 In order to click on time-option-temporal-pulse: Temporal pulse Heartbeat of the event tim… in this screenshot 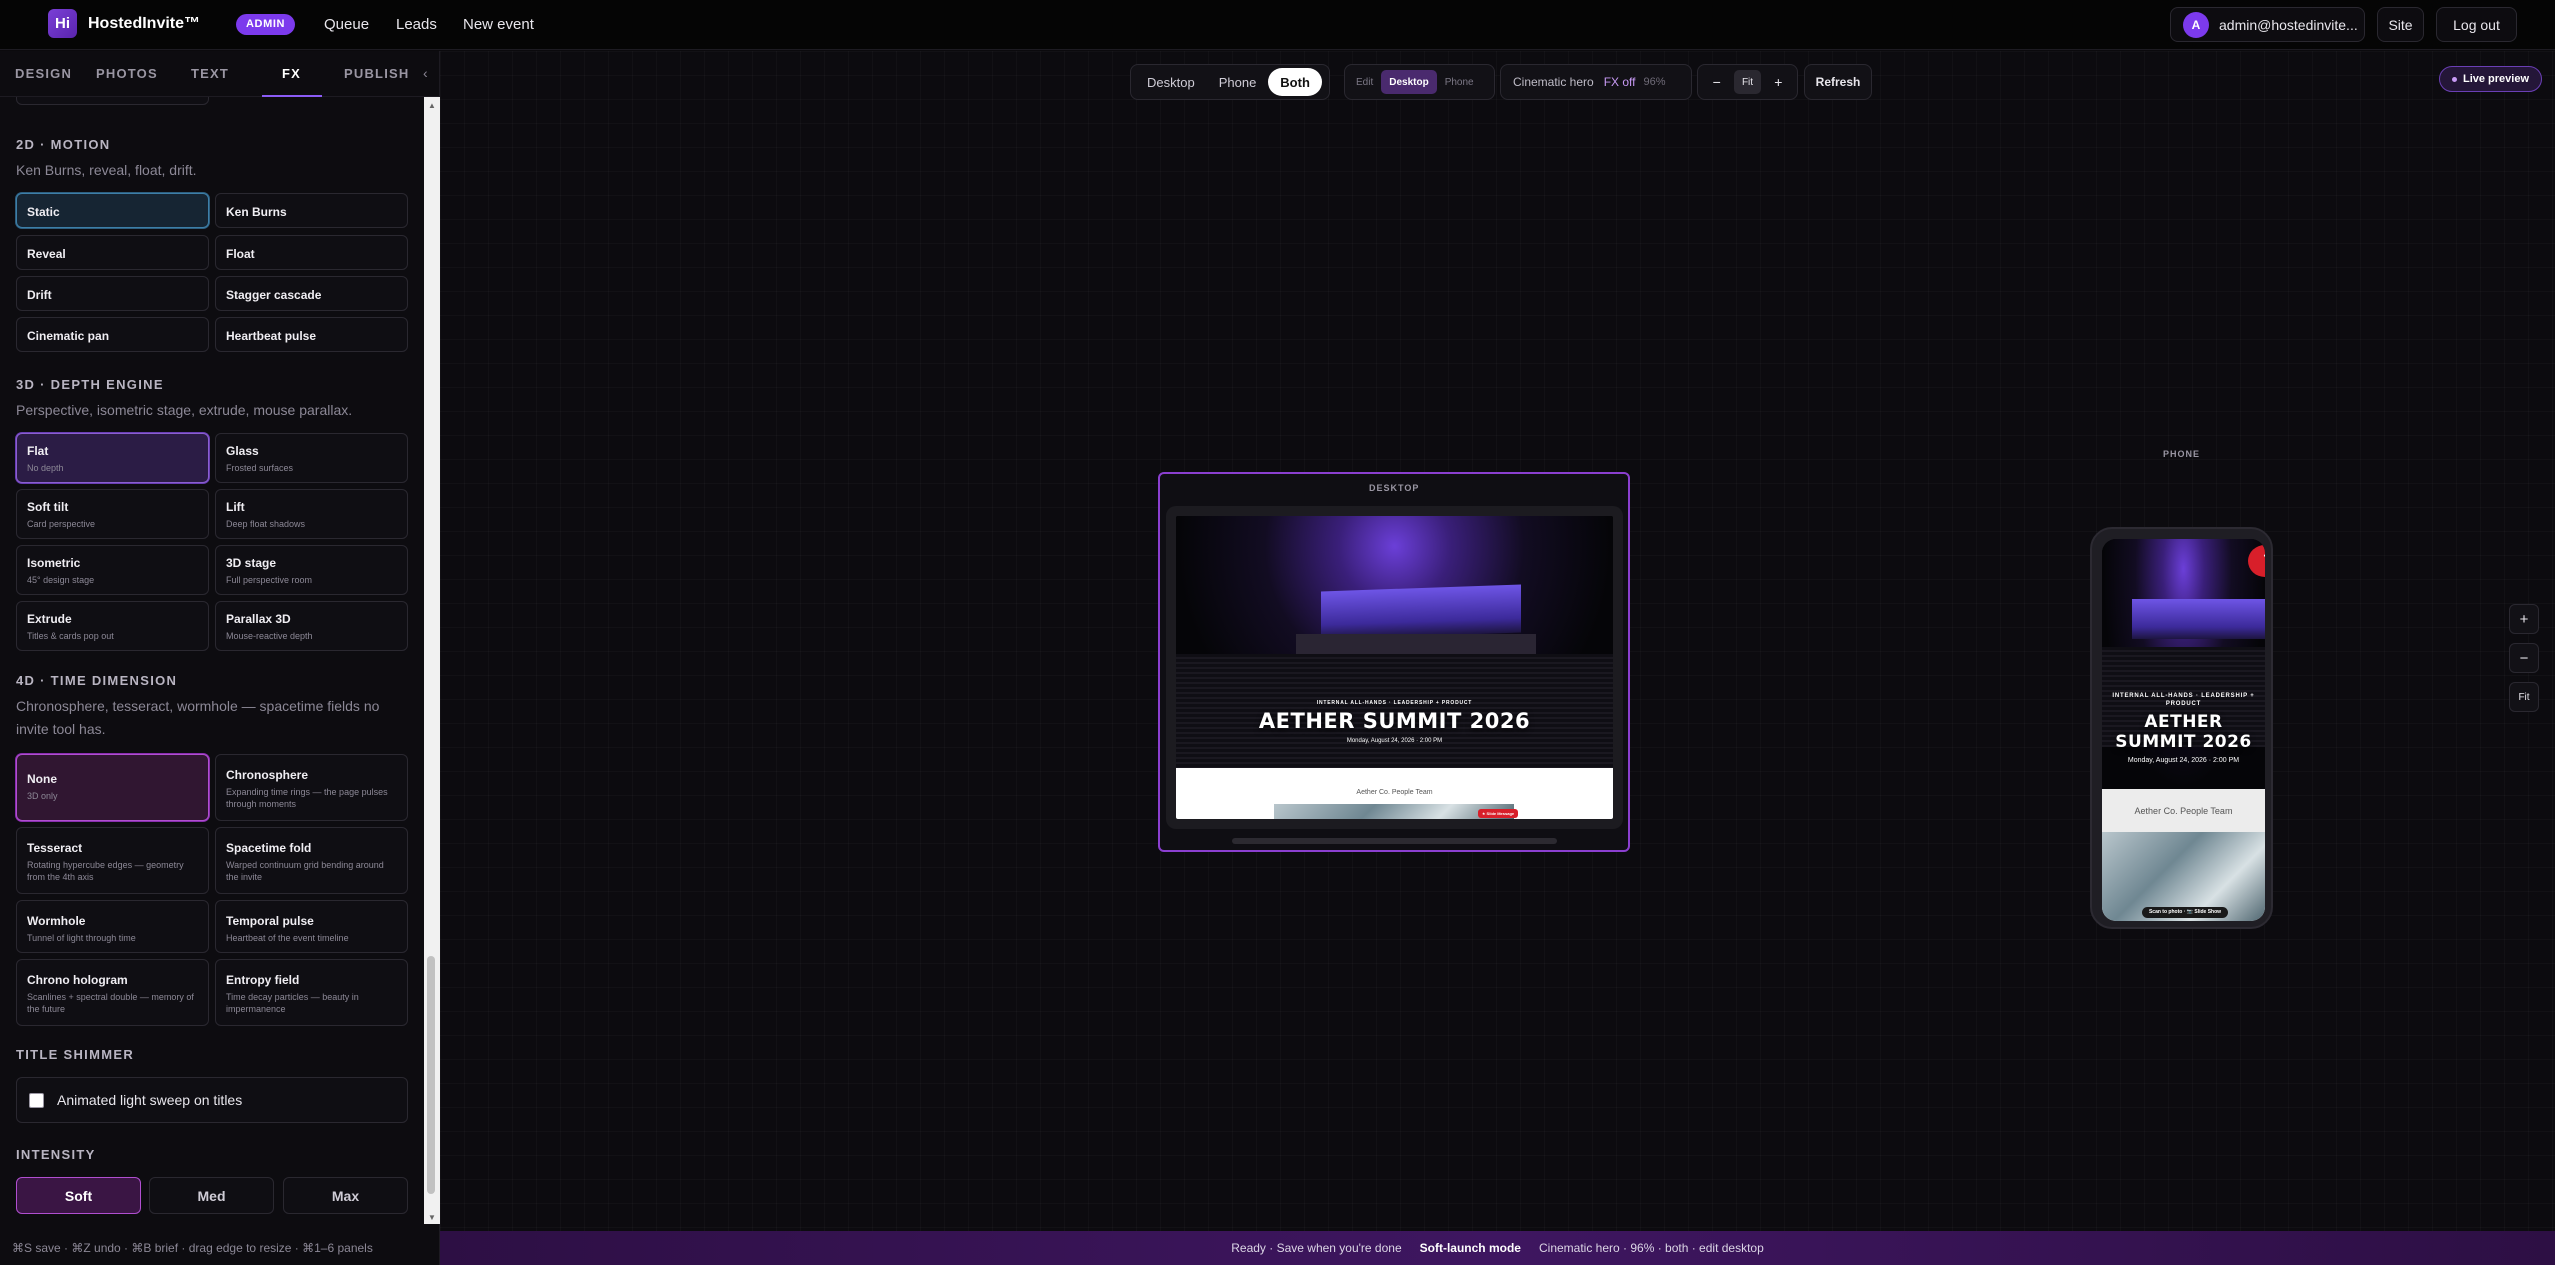, I will do `click(311, 926)`.